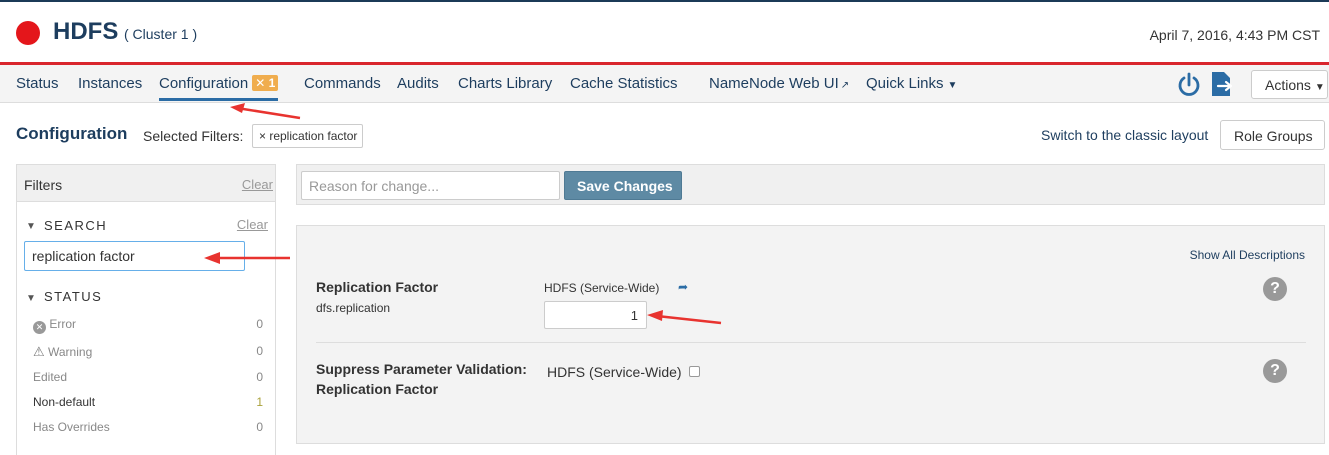 The image size is (1329, 455). I want to click on status-filter-edited: Edited 0, so click(148, 377).